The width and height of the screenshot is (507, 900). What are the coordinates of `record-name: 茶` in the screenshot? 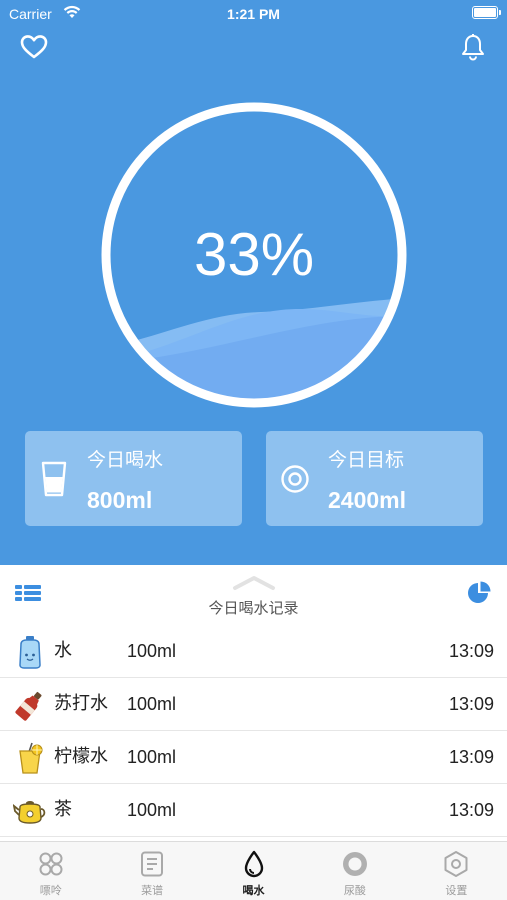 It's located at (63, 809).